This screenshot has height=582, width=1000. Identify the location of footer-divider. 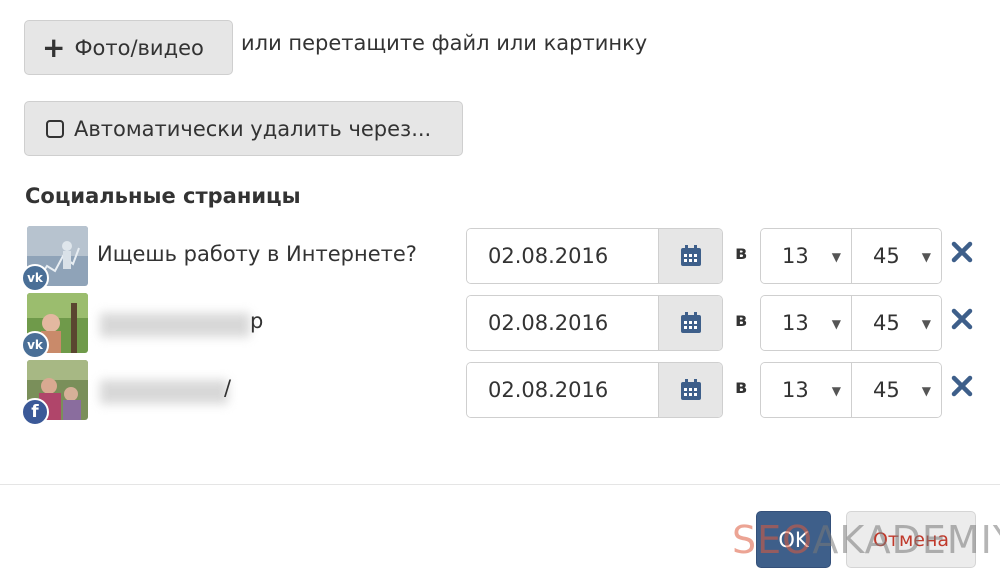
(500, 484).